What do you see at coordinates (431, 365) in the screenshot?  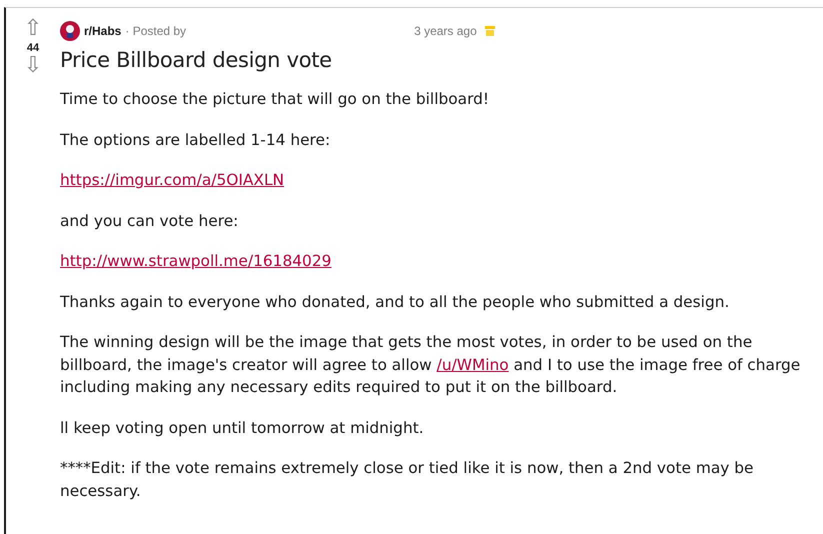 I see `post-paragraph: The winning design will be the image that gets the most votes, in order to be used on the billboard, the image's creator will agree to allow /u/WMino and I to use the image free of charge including making any necessary edits required to put it on the billboard.` at bounding box center [431, 365].